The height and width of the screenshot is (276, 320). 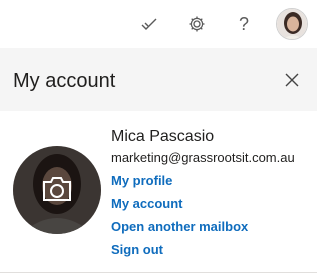 What do you see at coordinates (292, 80) in the screenshot?
I see `close-icon` at bounding box center [292, 80].